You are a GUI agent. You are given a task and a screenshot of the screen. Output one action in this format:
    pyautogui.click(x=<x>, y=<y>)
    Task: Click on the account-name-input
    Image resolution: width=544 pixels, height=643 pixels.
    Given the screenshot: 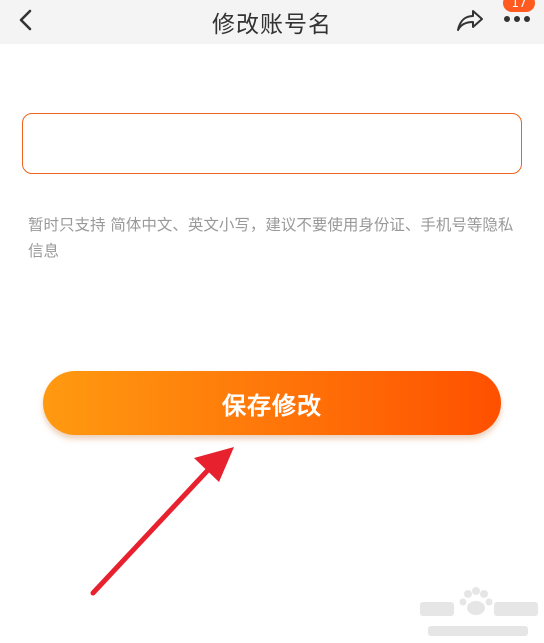 What is the action you would take?
    pyautogui.click(x=272, y=143)
    